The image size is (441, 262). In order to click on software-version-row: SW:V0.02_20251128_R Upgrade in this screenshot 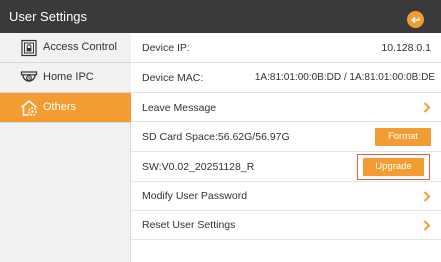, I will do `click(286, 167)`.